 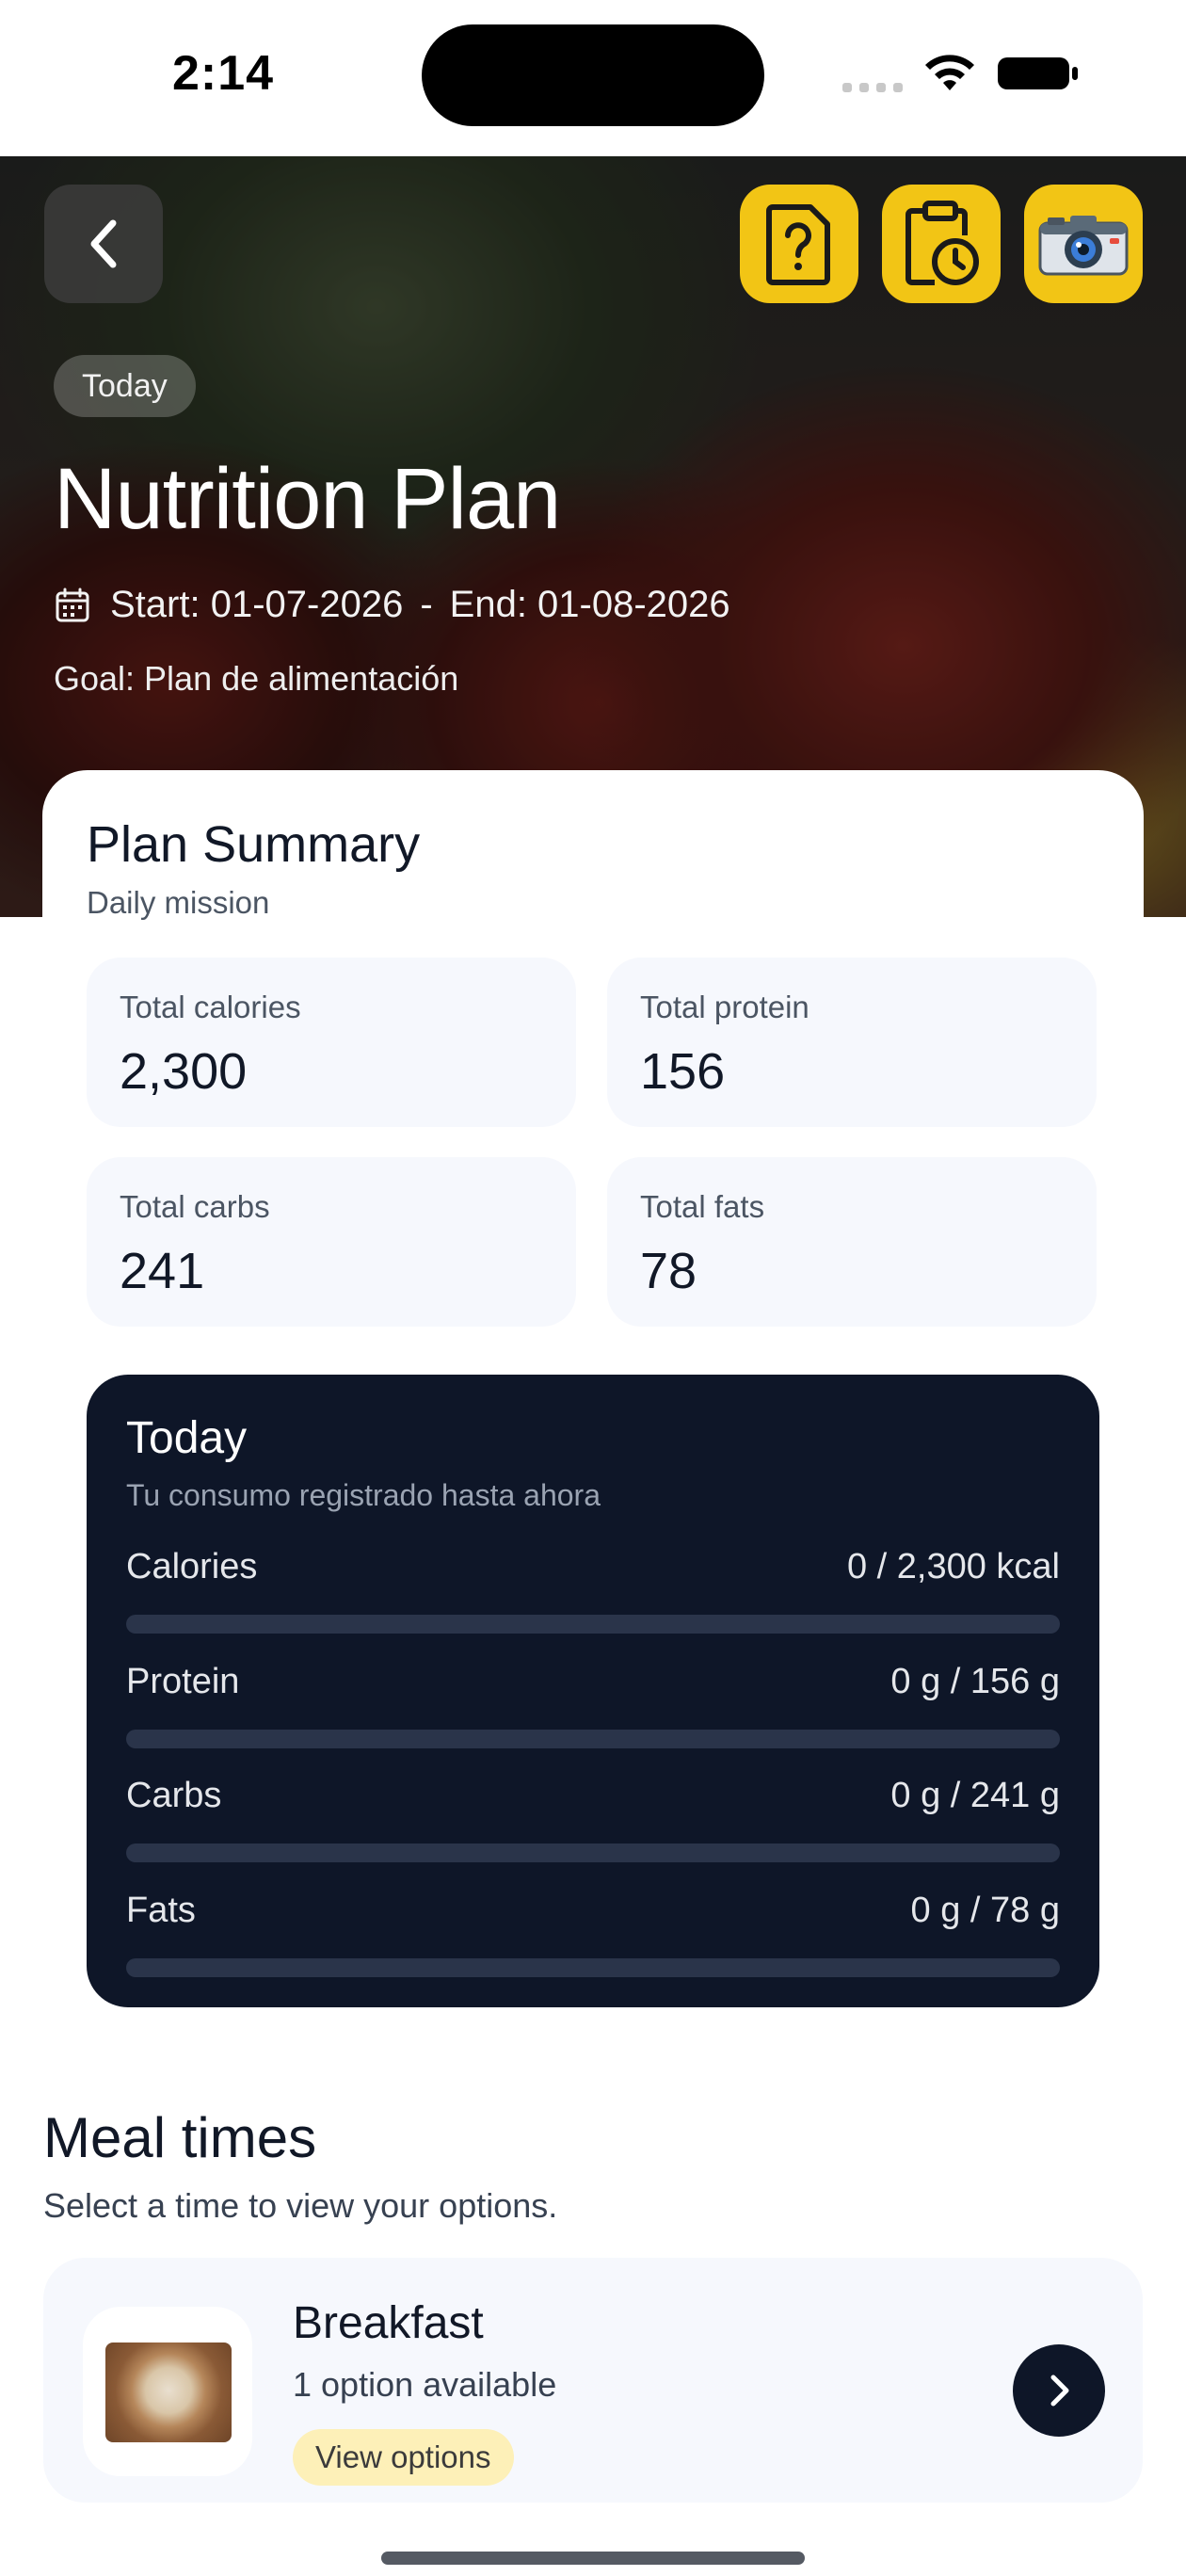 I want to click on plan-goal: Goal: Plan de alimentación, so click(x=256, y=678).